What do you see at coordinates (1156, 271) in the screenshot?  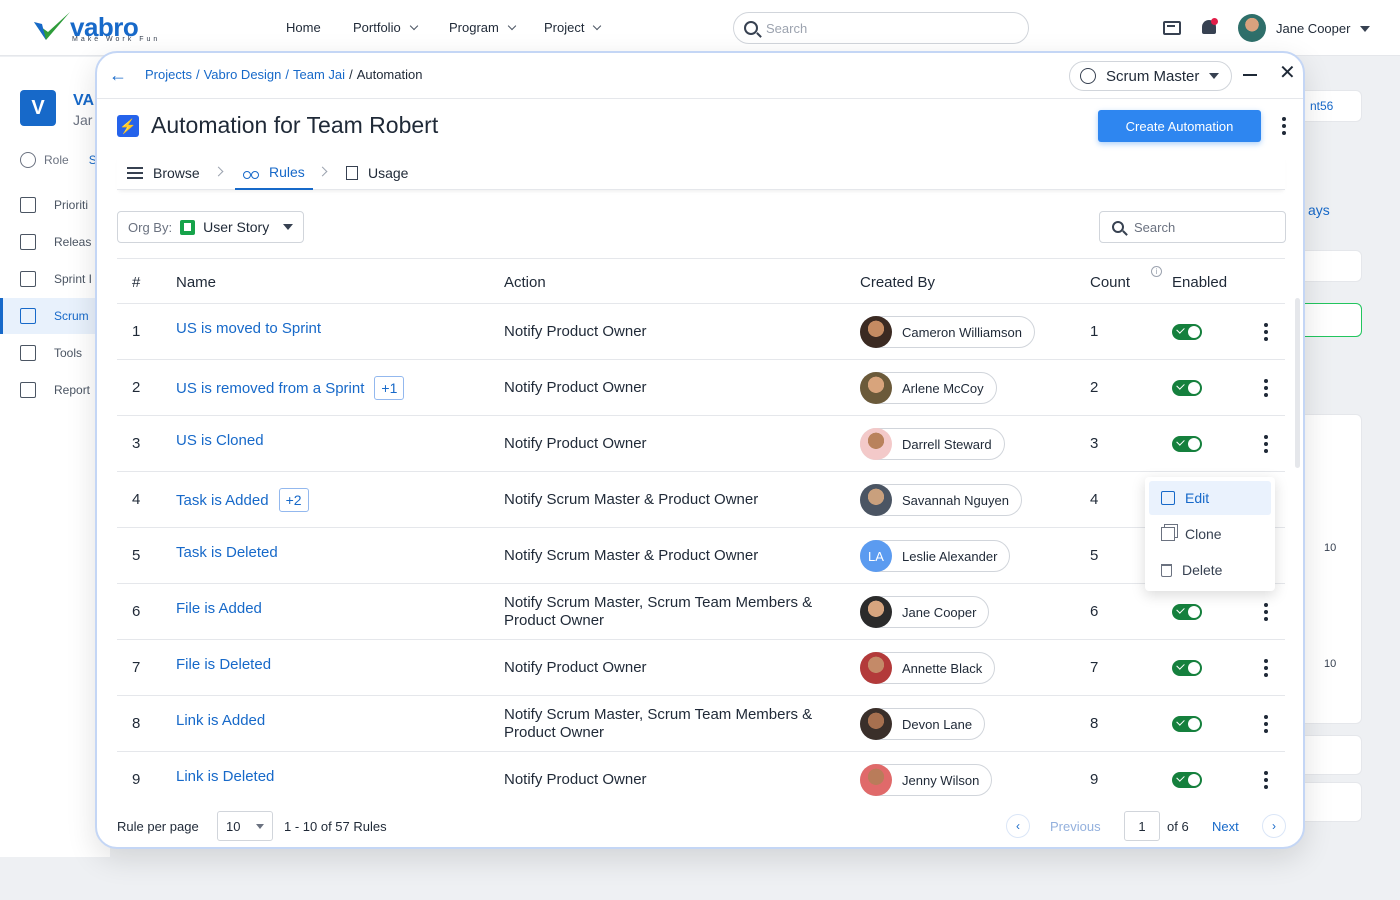 I see `info-icon: i` at bounding box center [1156, 271].